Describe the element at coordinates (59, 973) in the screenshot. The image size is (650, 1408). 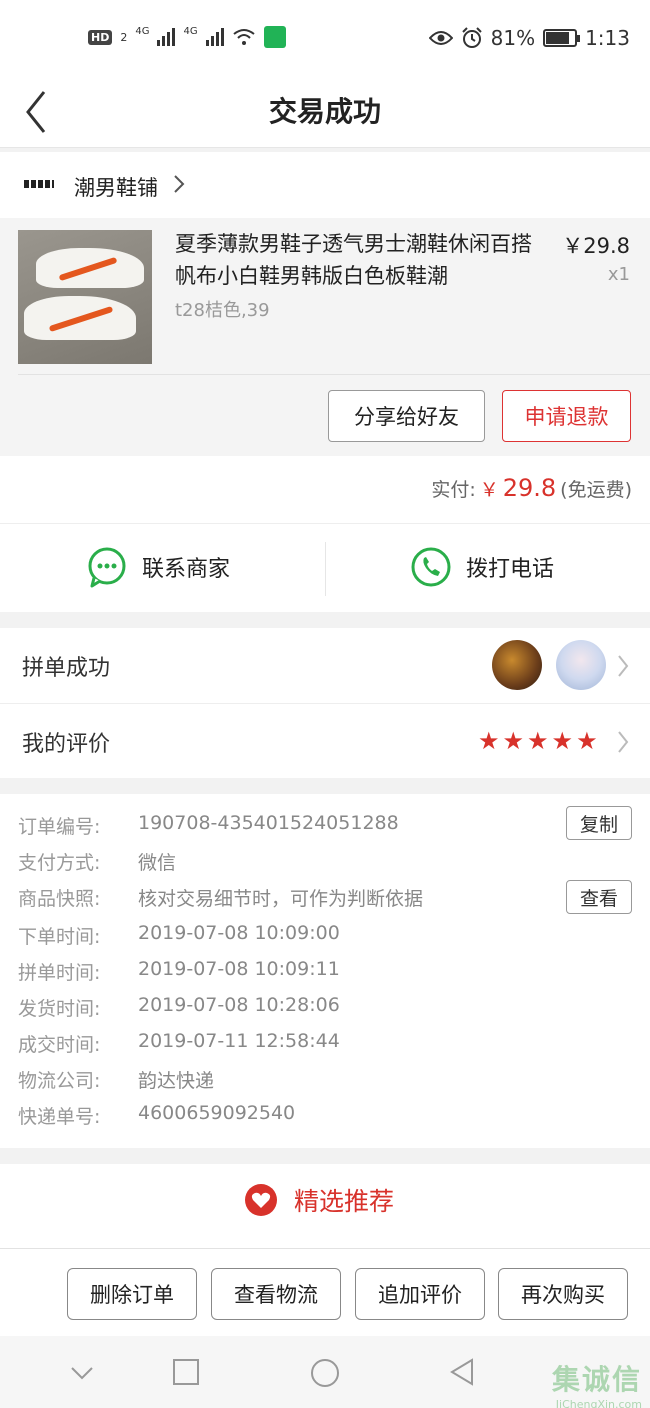
I see `order-key: 拼单时间:` at that location.